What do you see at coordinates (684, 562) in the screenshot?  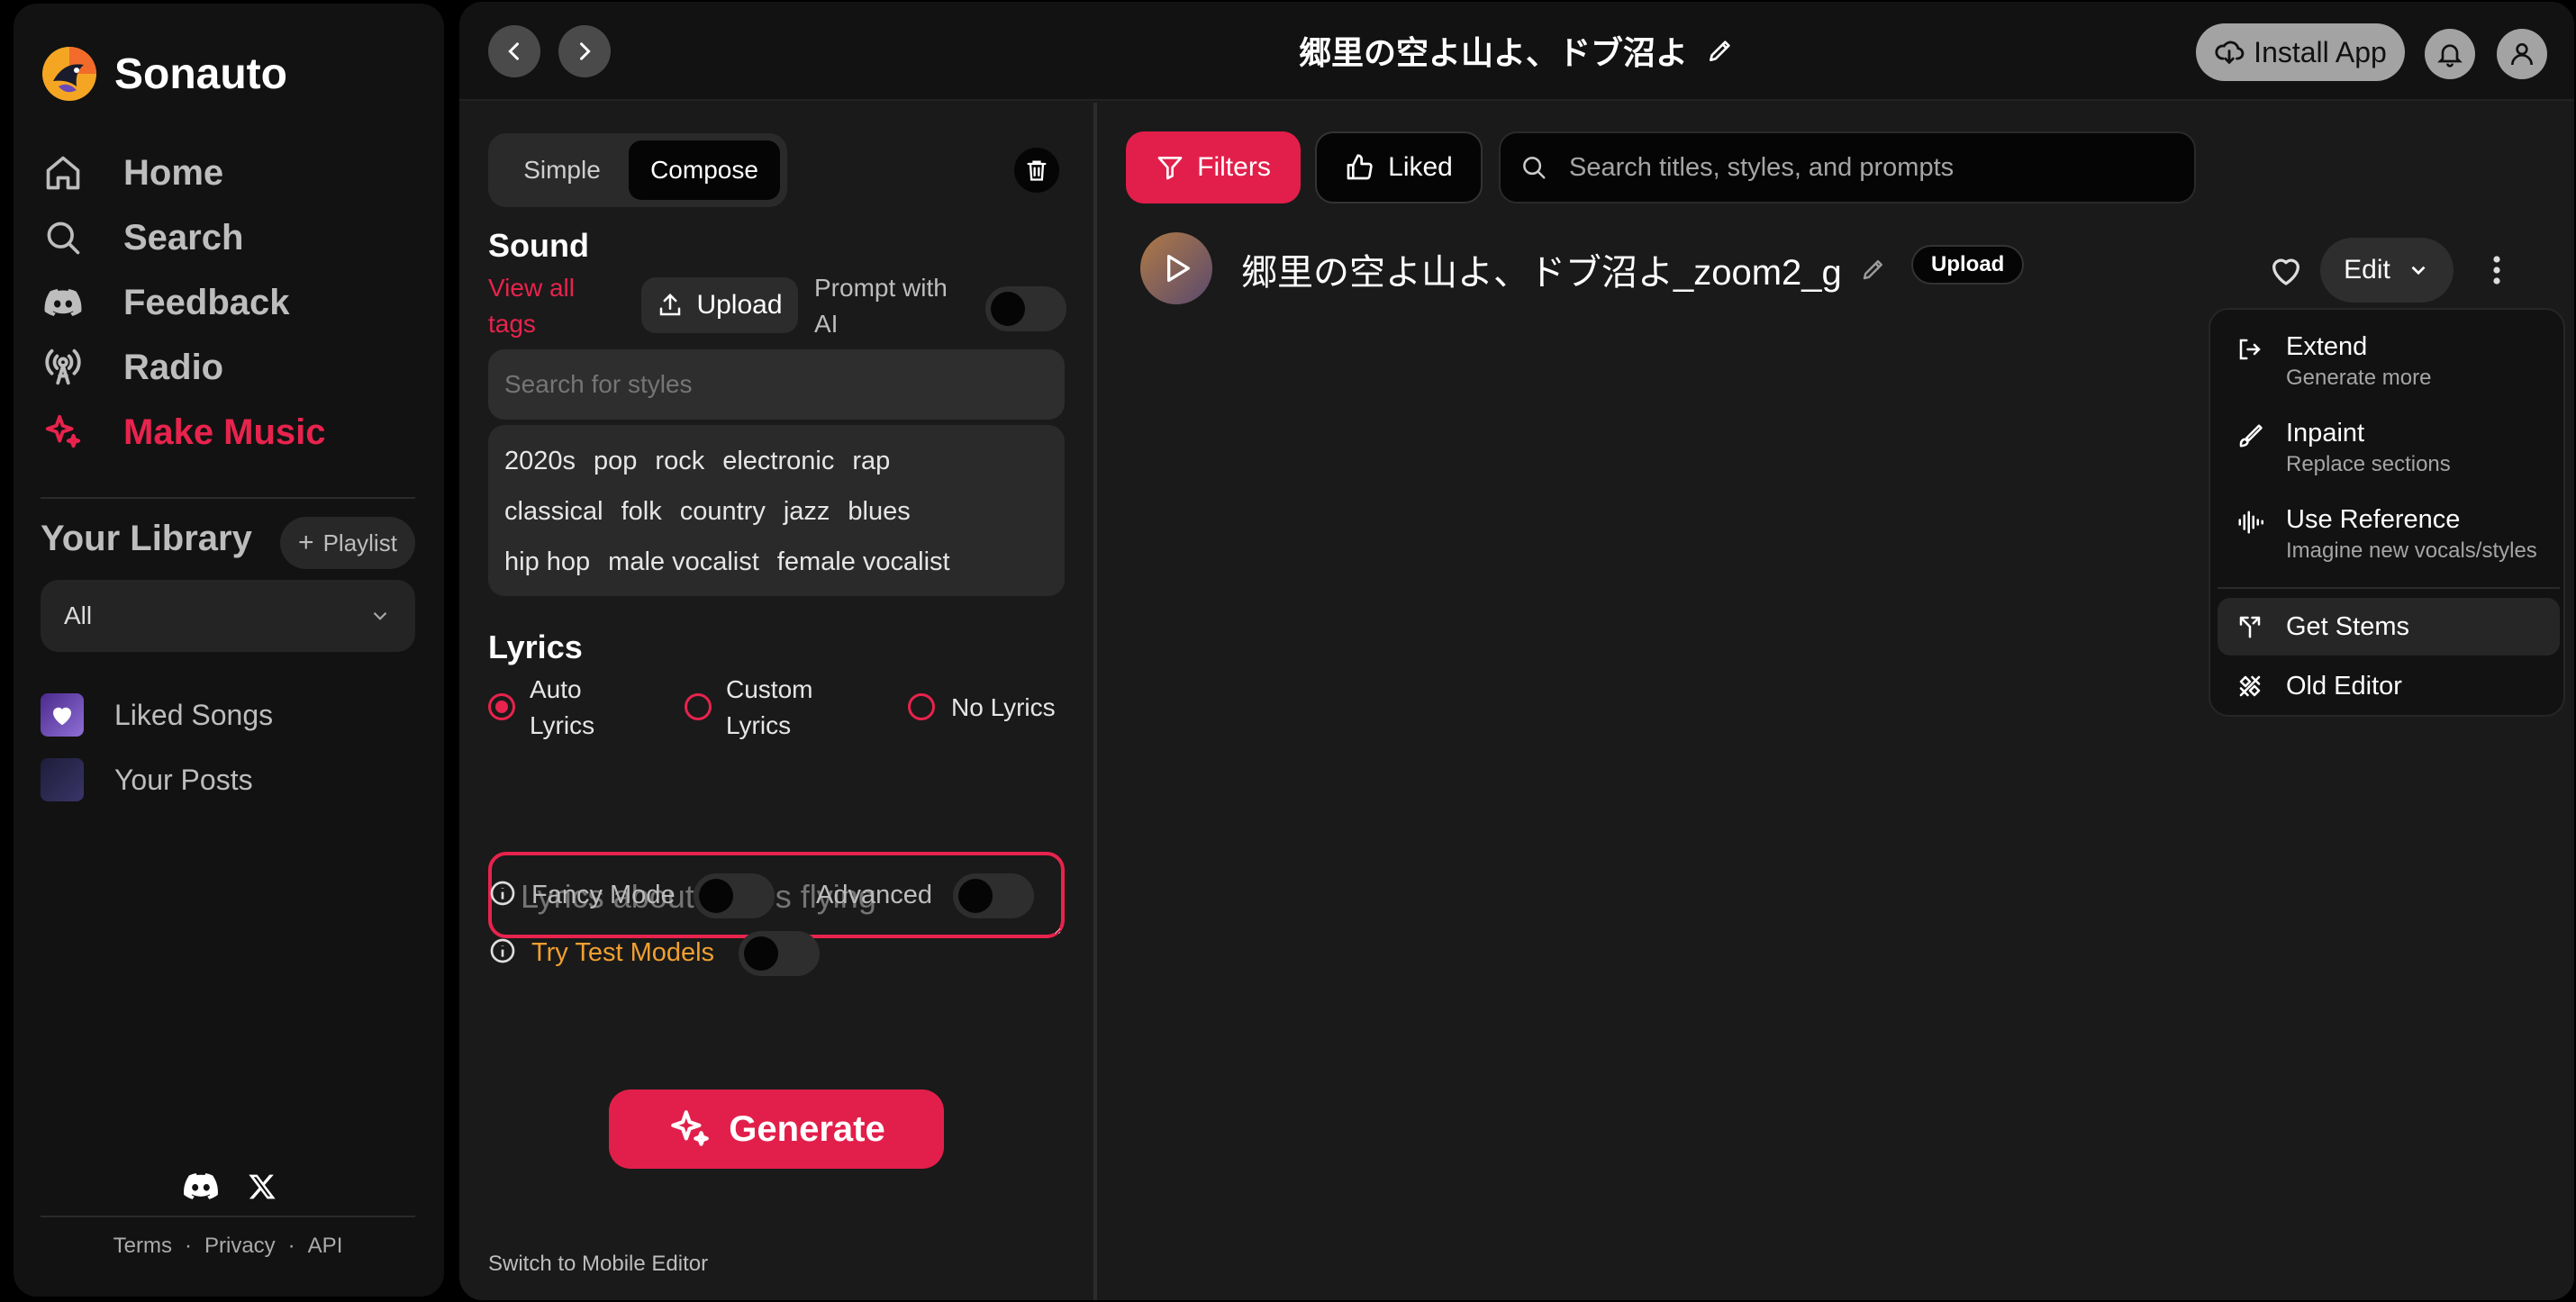 I see `style-tag: male vocalist` at bounding box center [684, 562].